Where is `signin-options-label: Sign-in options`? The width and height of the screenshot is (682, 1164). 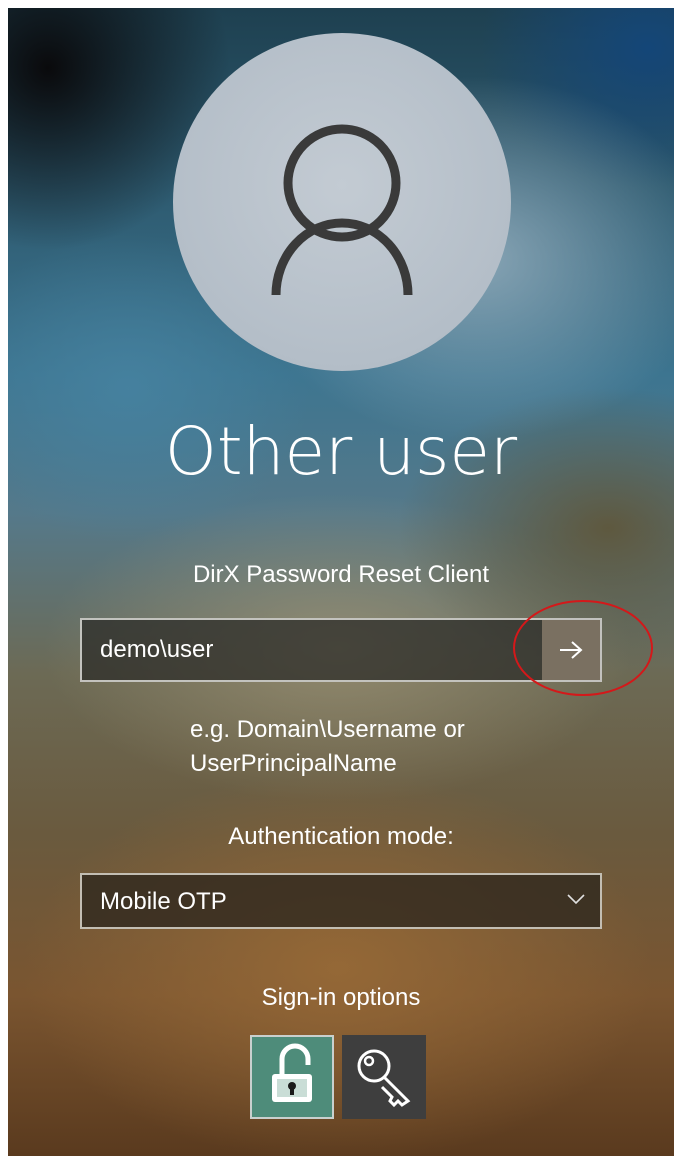
signin-options-label: Sign-in options is located at coordinates (341, 997).